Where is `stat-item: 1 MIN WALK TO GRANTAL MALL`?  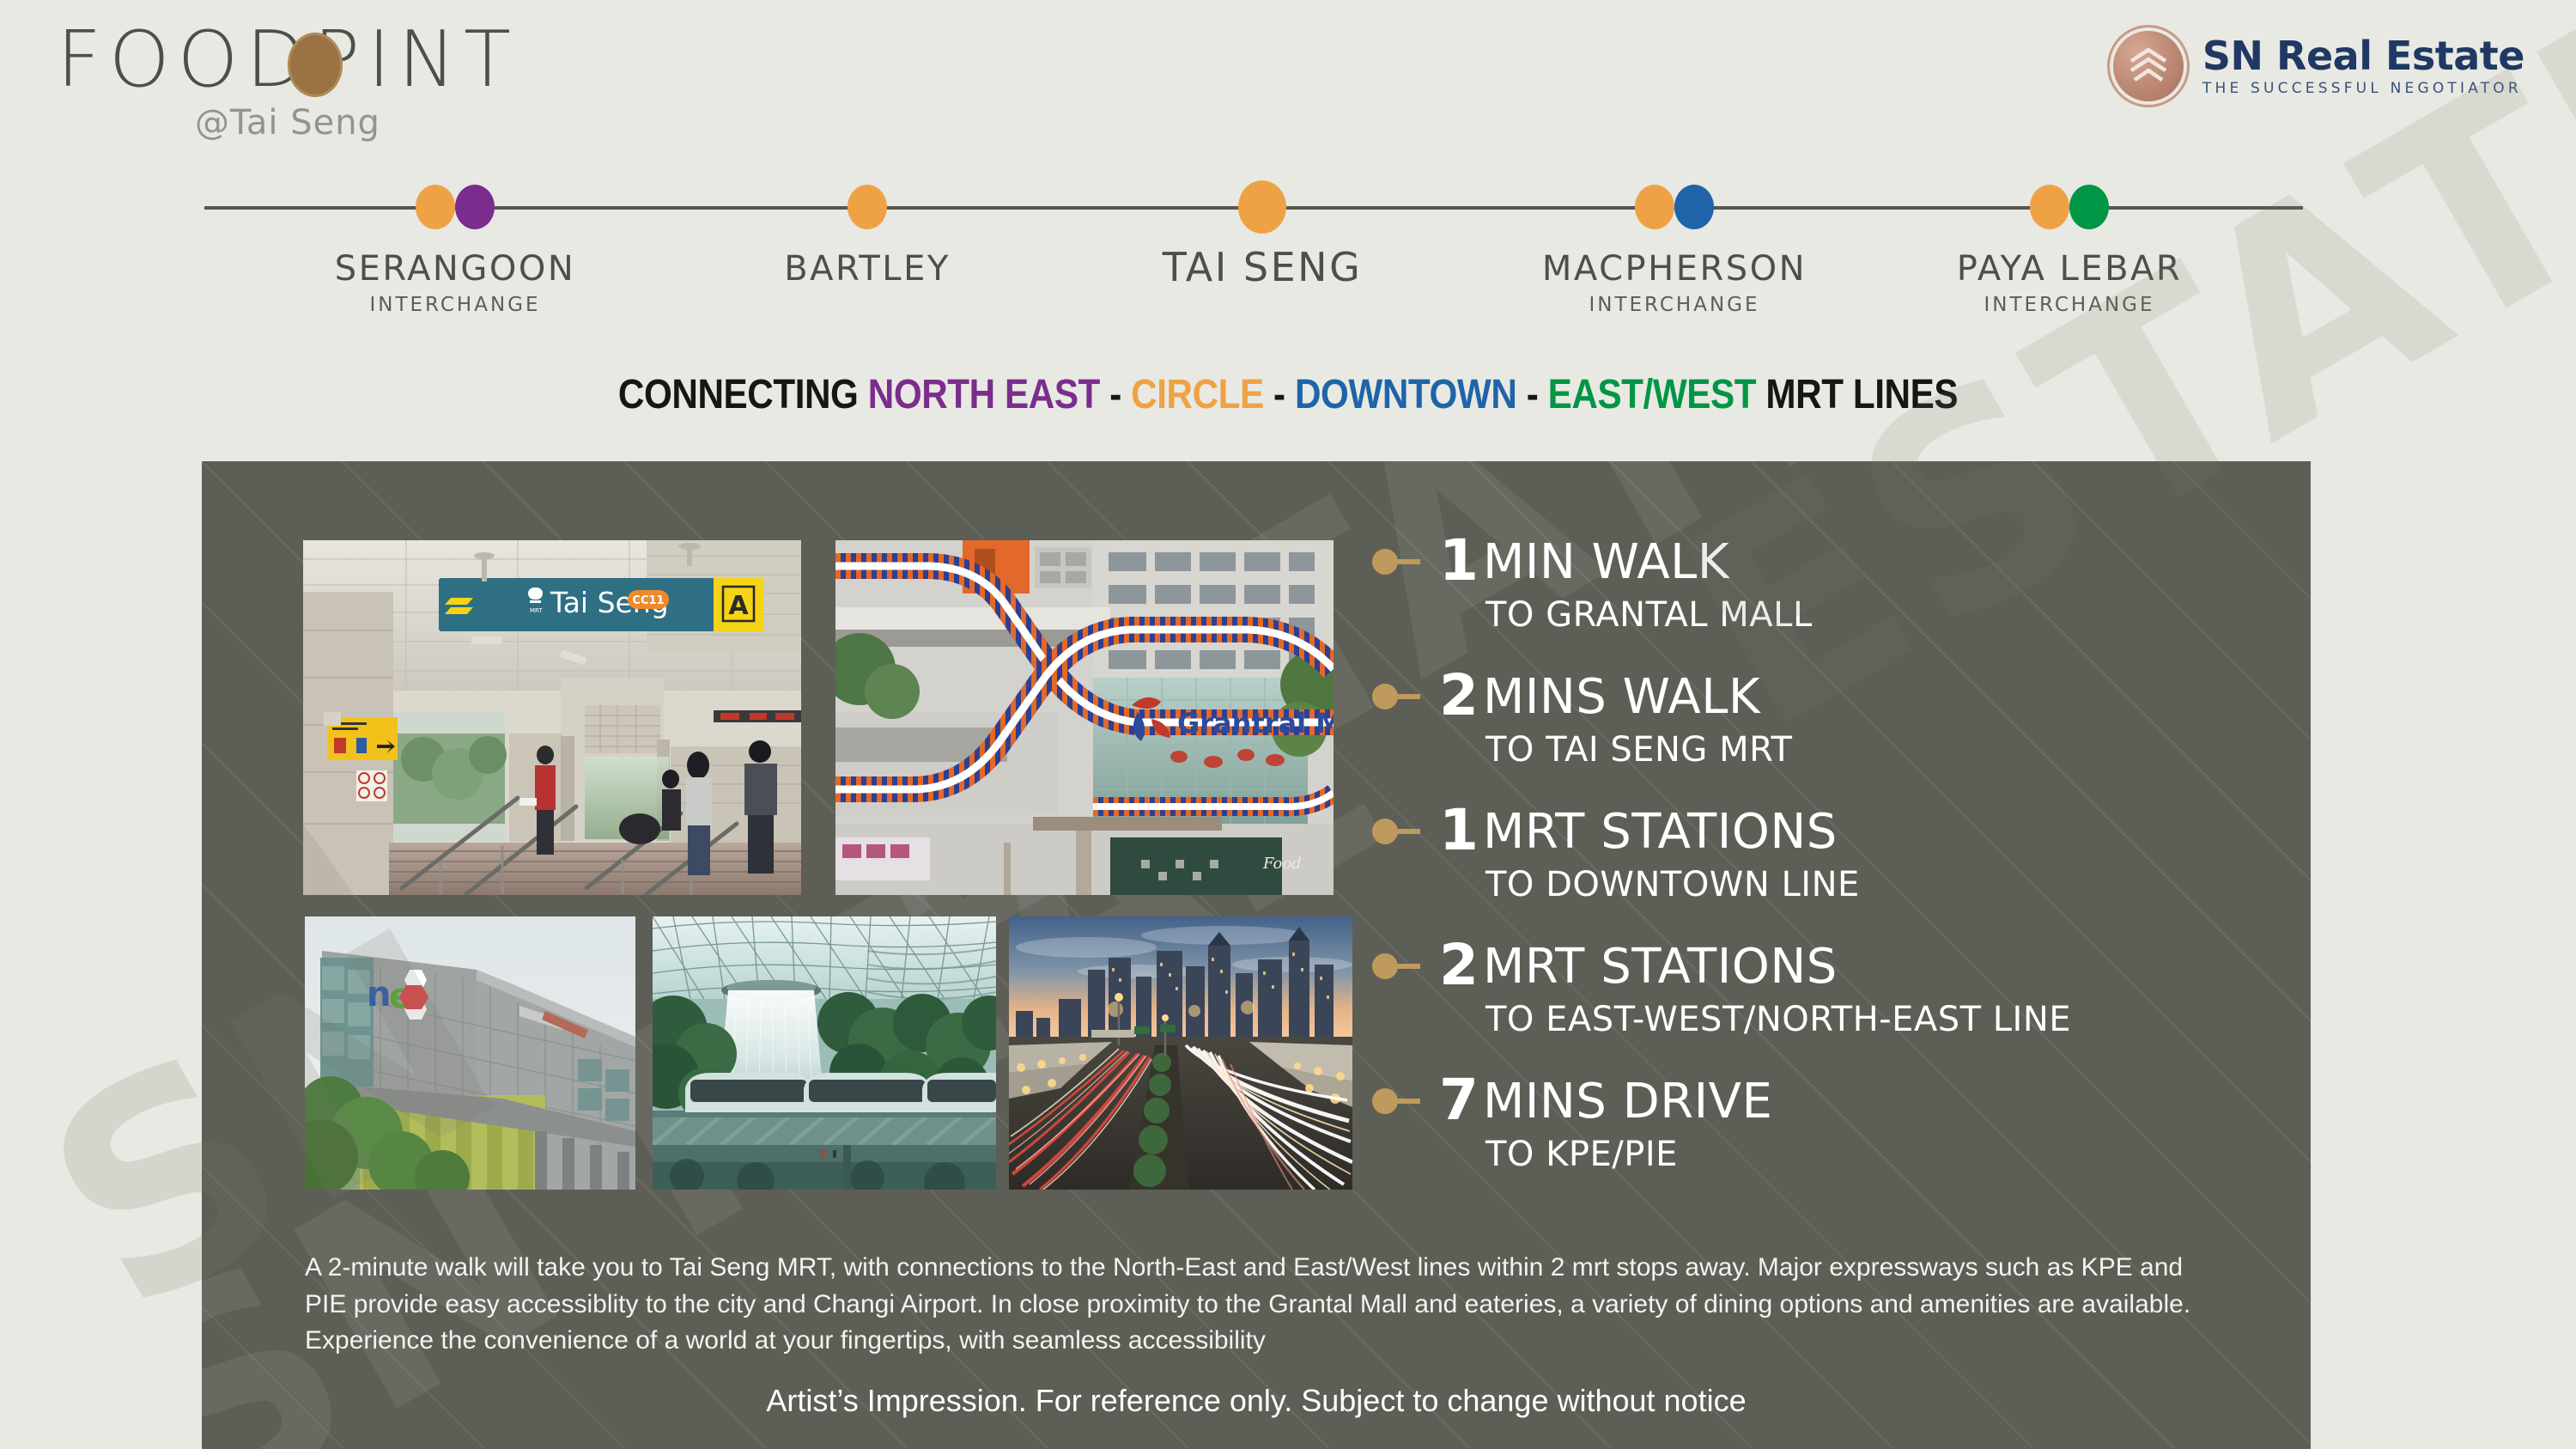
stat-item: 1 MIN WALK TO GRANTAL MALL is located at coordinates (1827, 584).